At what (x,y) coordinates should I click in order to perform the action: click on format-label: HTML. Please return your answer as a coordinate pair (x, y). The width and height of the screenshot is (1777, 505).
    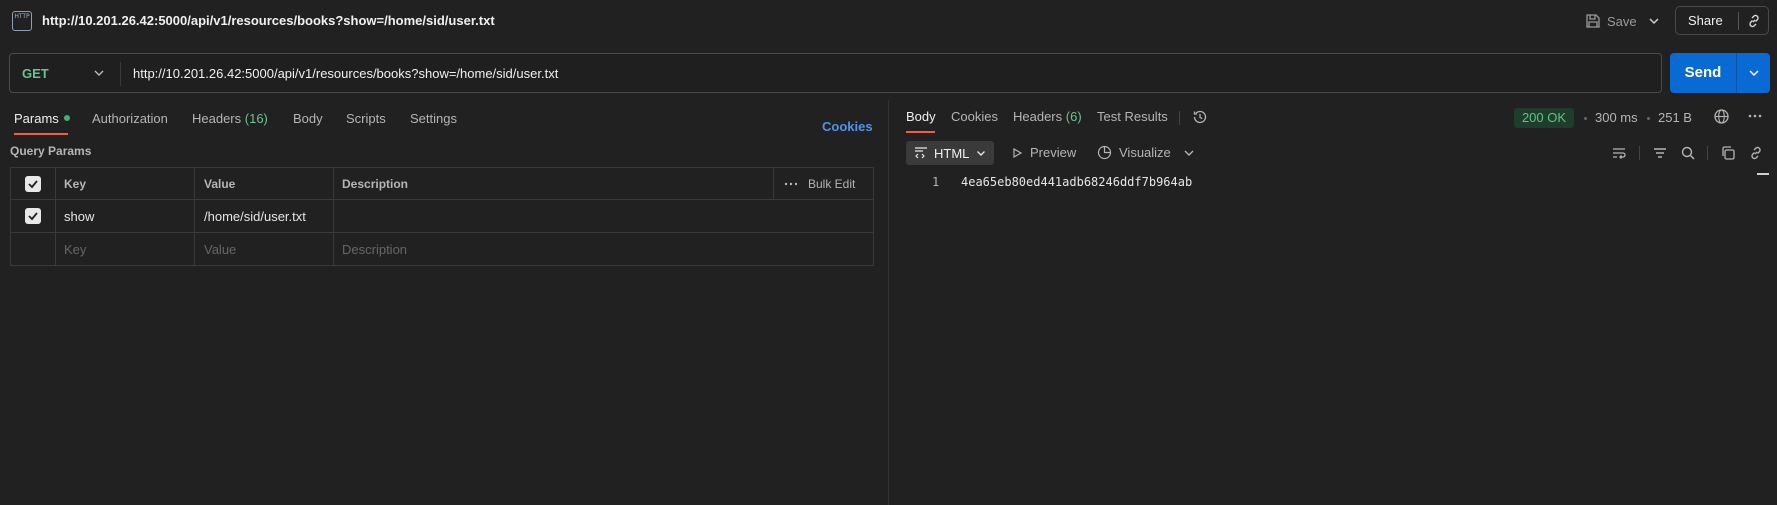
    Looking at the image, I should click on (952, 153).